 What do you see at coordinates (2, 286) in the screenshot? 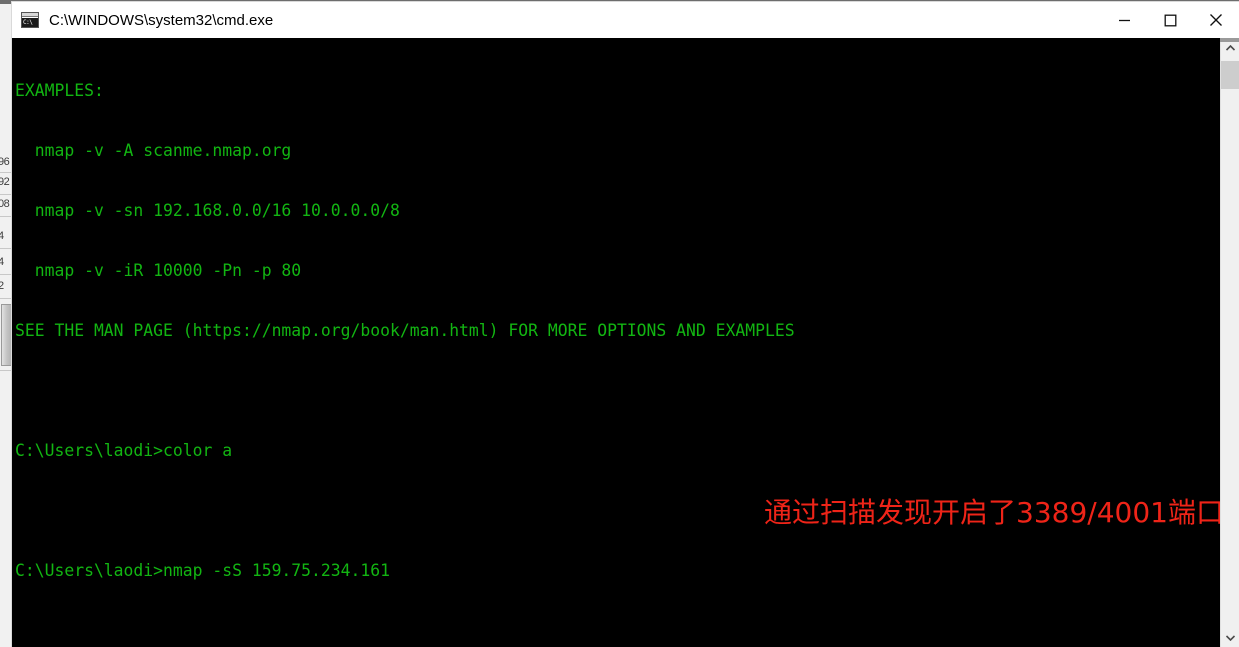
I see `background-fragment-6: 2` at bounding box center [2, 286].